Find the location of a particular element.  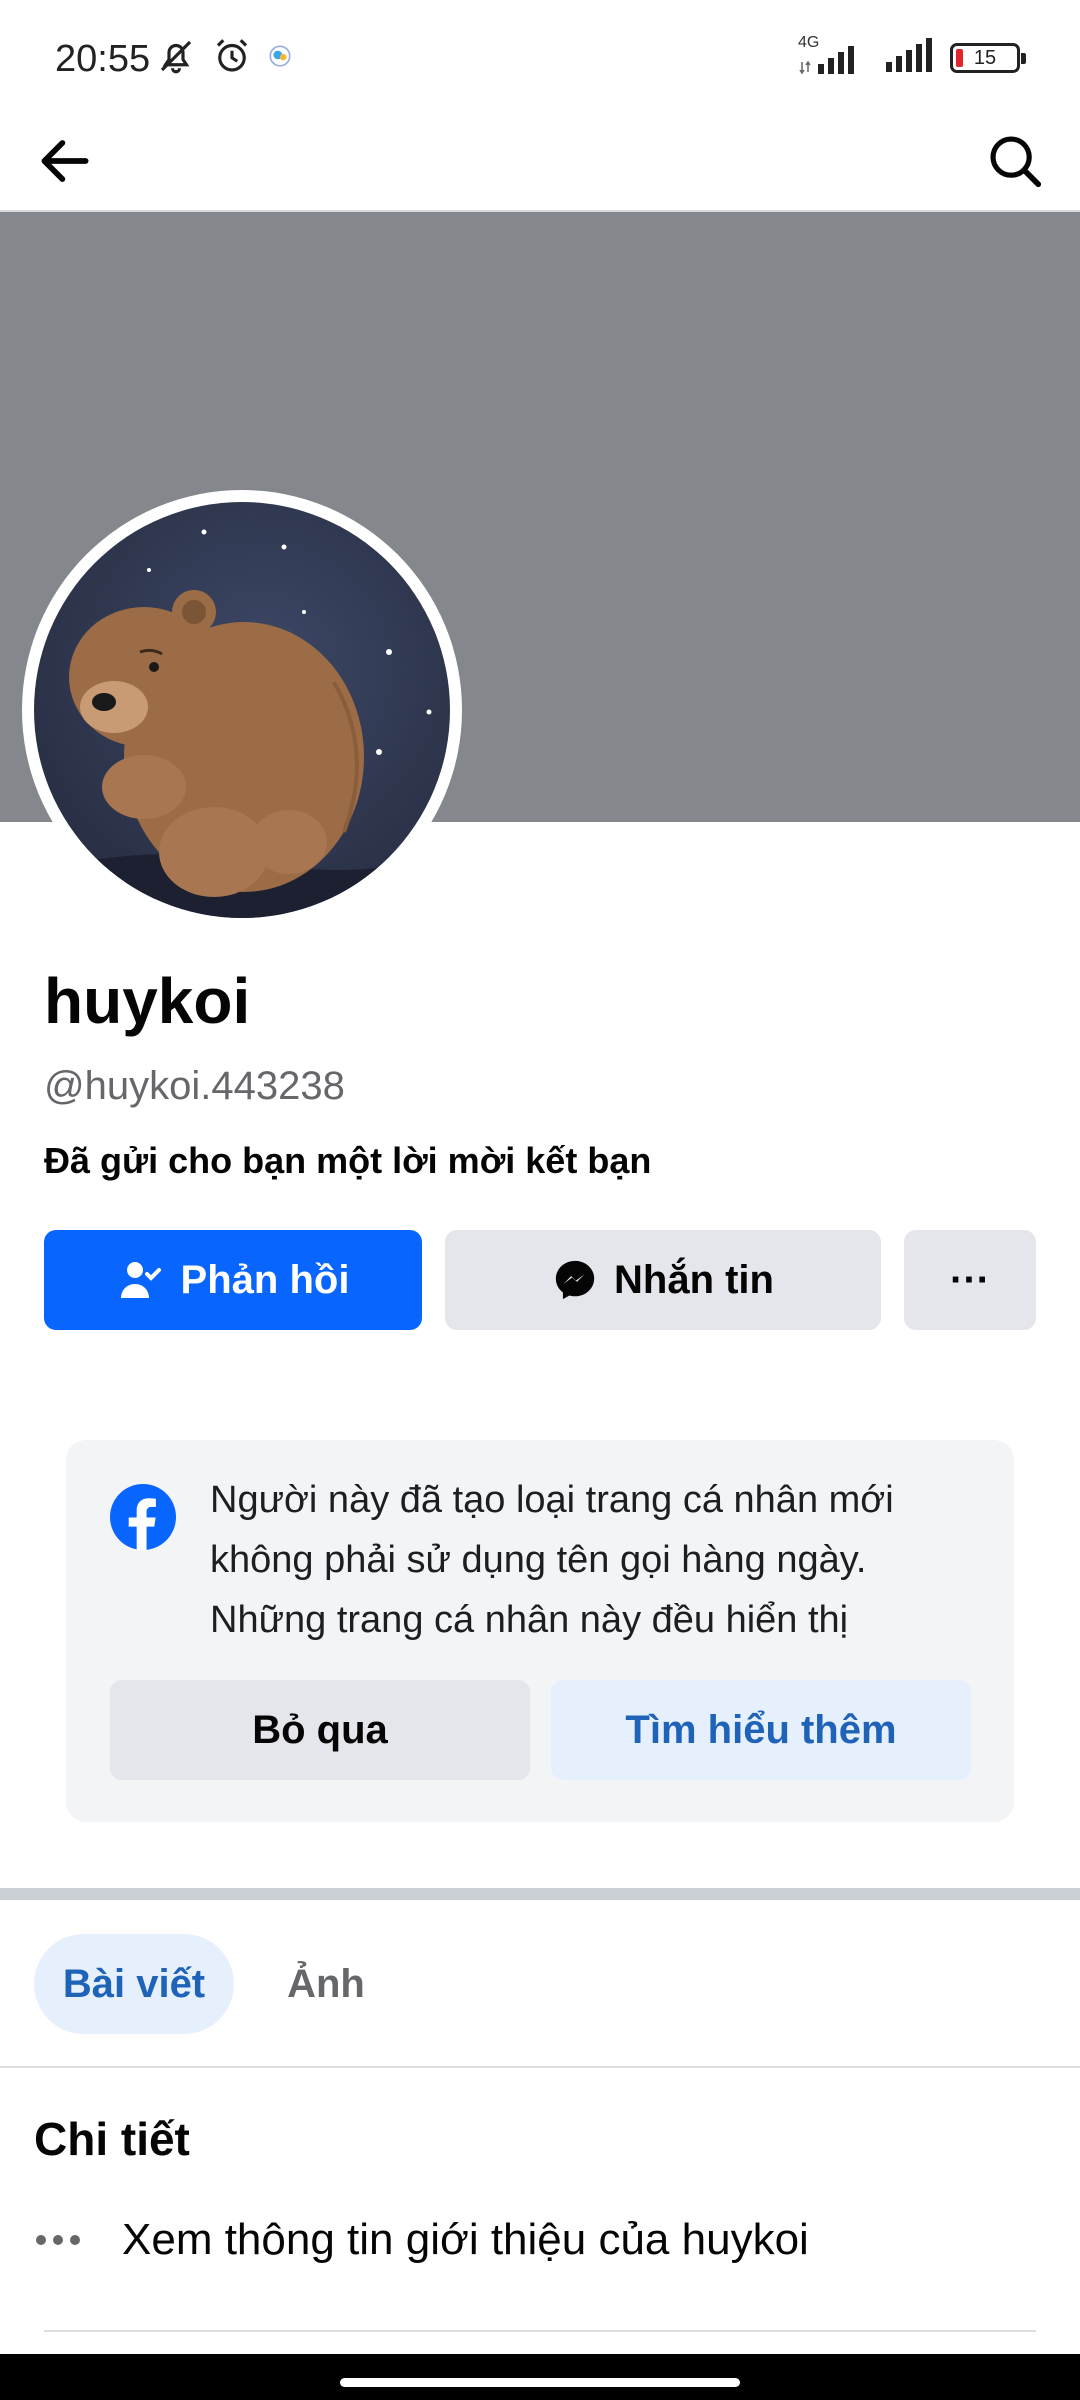

learn-more-button: Tìm hiểu thêm is located at coordinates (761, 1730).